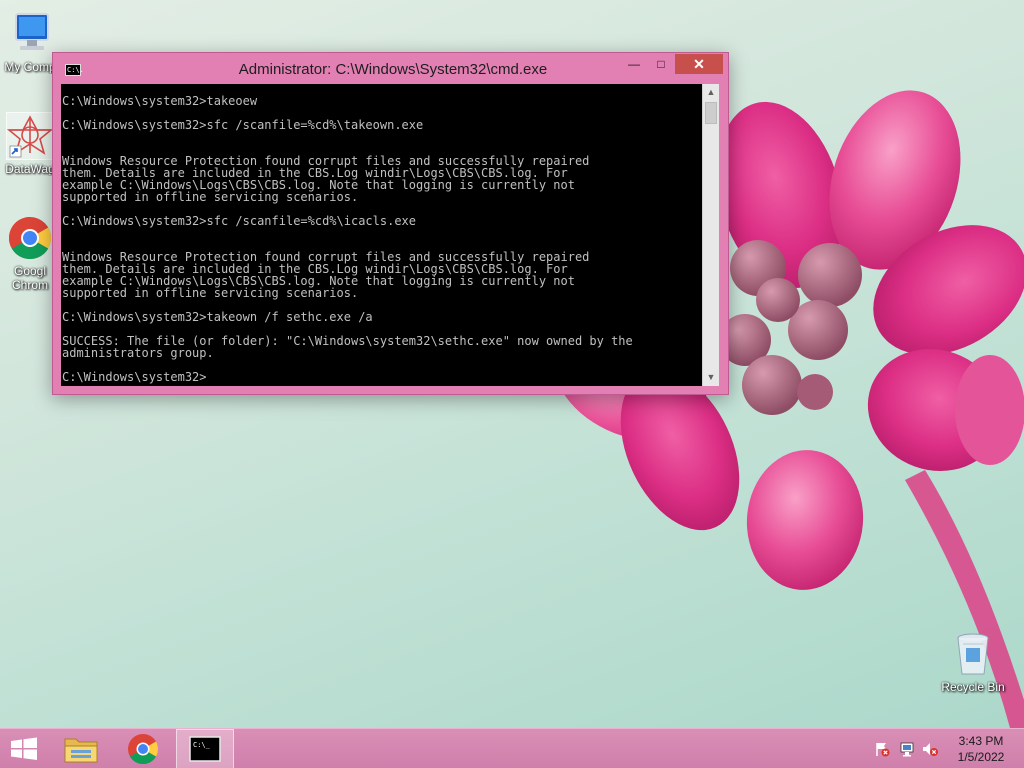 This screenshot has width=1024, height=768. I want to click on desktop-icon-recycle-bin: Recycle Bin, so click(973, 662).